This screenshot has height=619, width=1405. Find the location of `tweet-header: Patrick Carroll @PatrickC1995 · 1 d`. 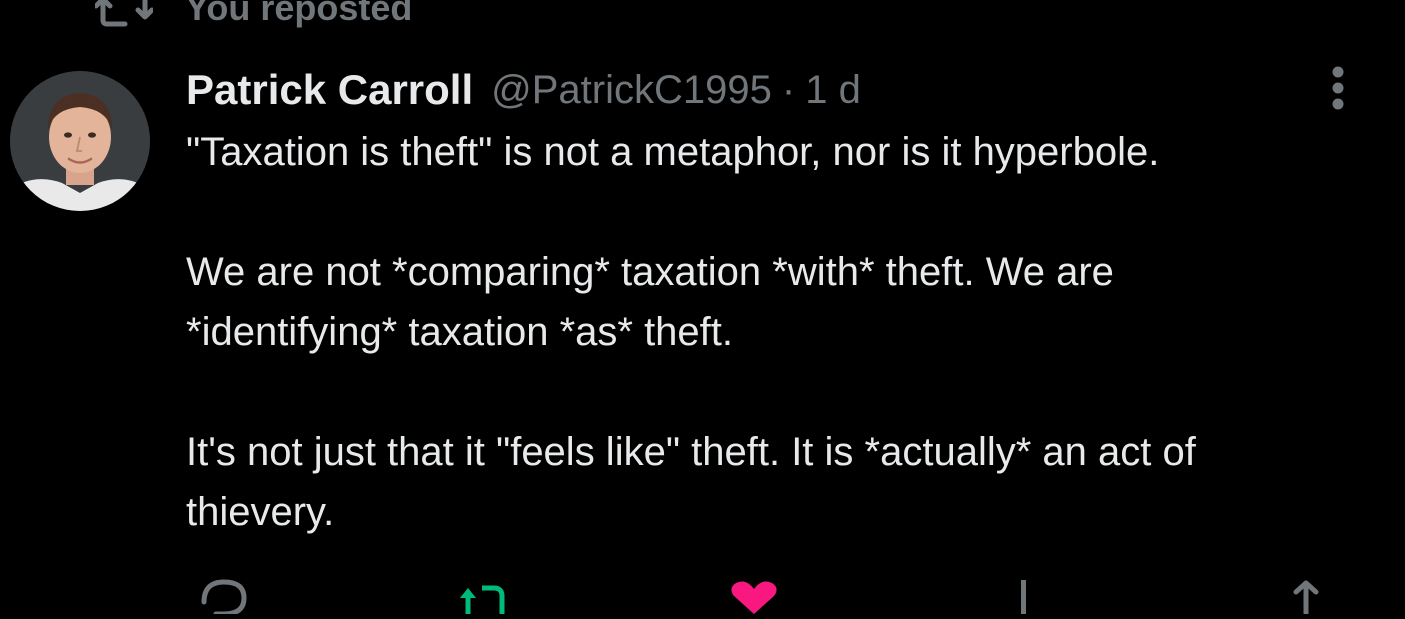

tweet-header: Patrick Carroll @PatrickC1995 · 1 d is located at coordinates (523, 90).